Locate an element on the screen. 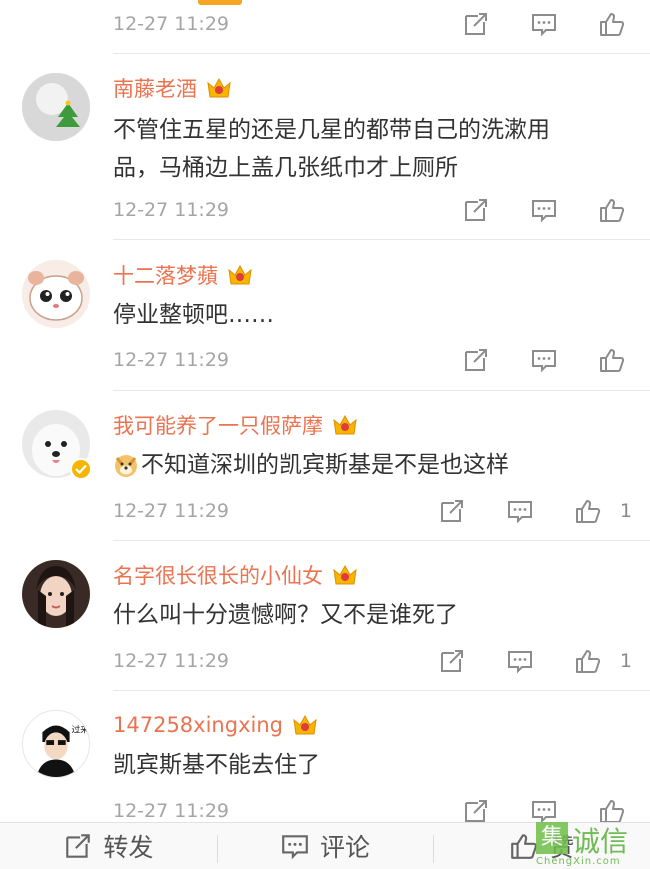 Image resolution: width=650 pixels, height=869 pixels. repost-button: 转发 is located at coordinates (108, 846).